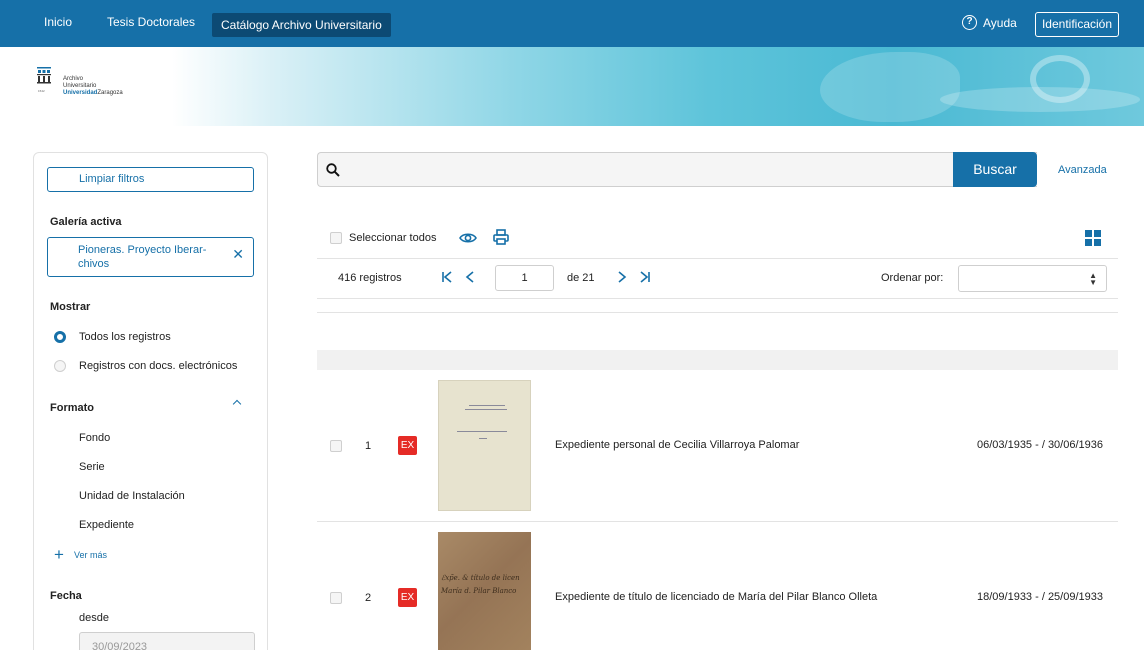  What do you see at coordinates (370, 278) in the screenshot?
I see `records-count: 416 registros` at bounding box center [370, 278].